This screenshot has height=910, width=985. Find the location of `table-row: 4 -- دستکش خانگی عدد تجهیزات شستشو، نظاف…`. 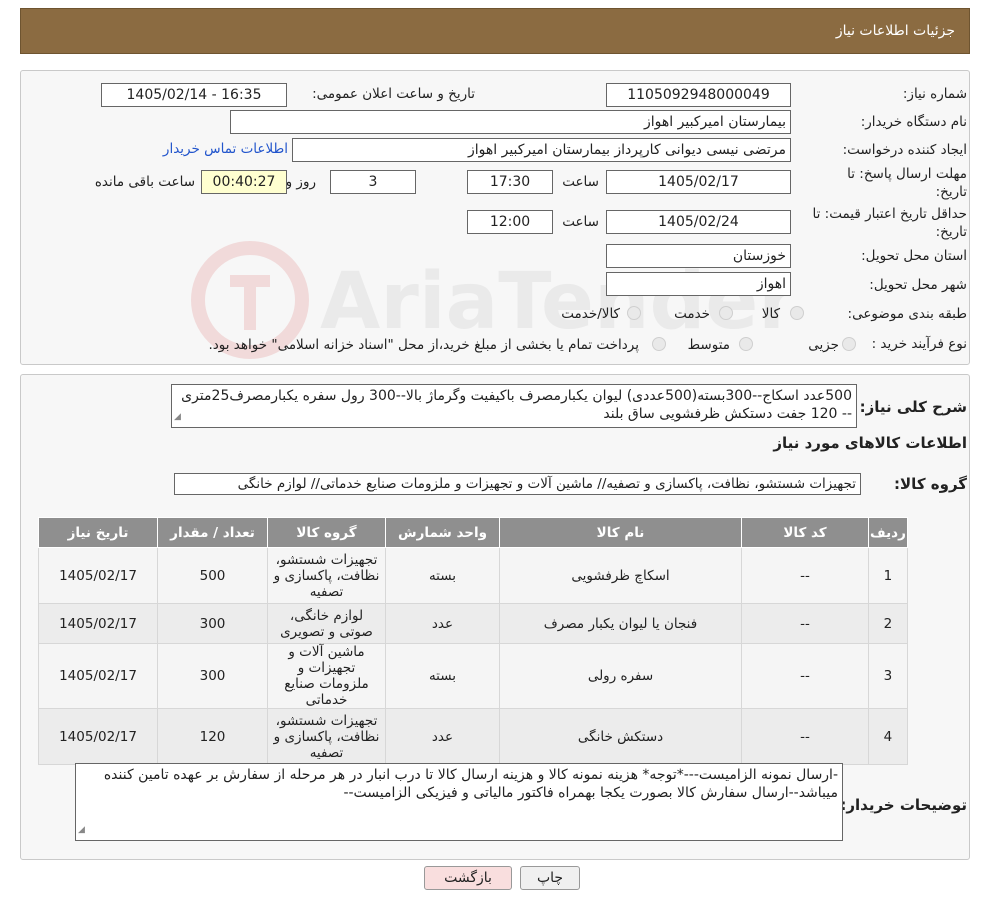

table-row: 4 -- دستکش خانگی عدد تجهیزات شستشو، نظاف… is located at coordinates (473, 736).